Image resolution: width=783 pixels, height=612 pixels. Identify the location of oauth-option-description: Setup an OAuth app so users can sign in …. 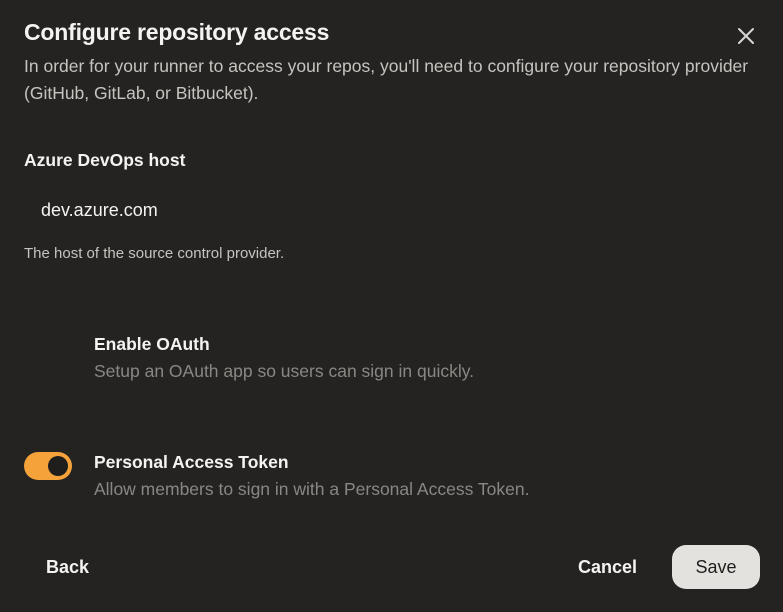
(284, 371).